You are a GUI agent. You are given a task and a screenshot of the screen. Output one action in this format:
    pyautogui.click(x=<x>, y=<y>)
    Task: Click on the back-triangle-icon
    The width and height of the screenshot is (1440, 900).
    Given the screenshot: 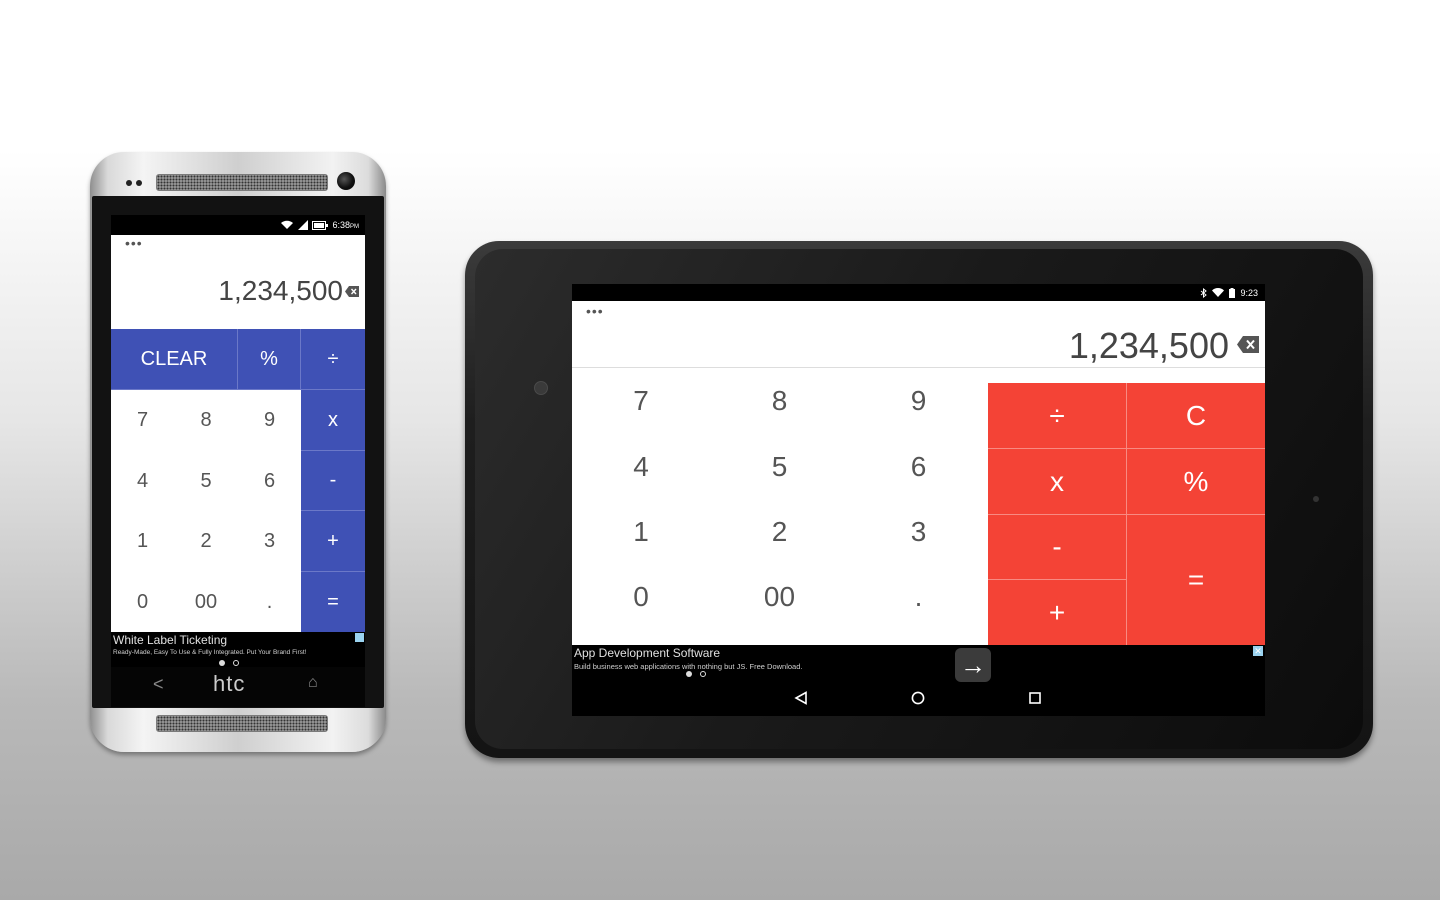 What is the action you would take?
    pyautogui.click(x=801, y=698)
    